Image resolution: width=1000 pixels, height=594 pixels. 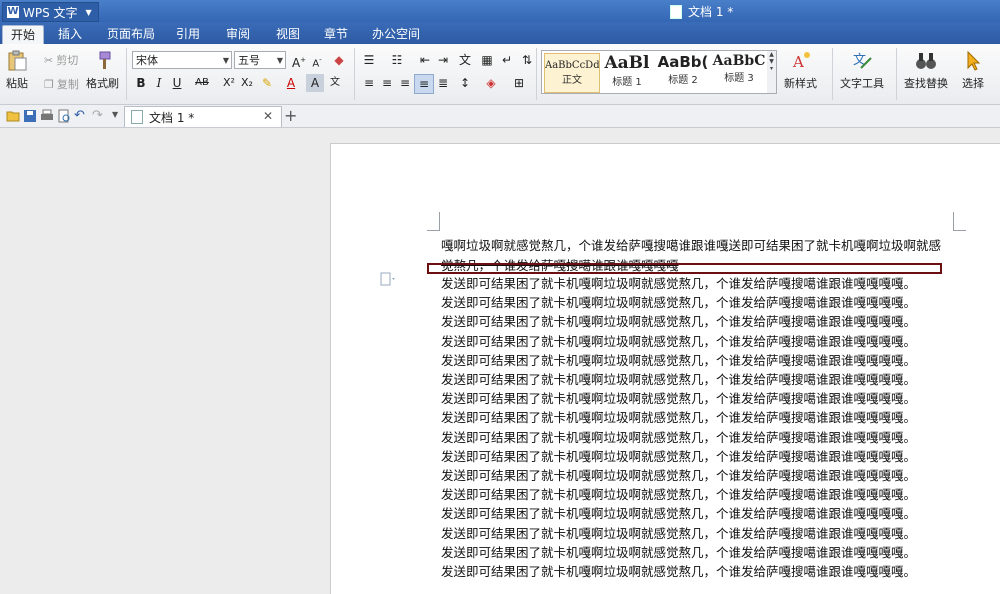 What do you see at coordinates (317, 60) in the screenshot?
I see `shrink-font-icon: A-` at bounding box center [317, 60].